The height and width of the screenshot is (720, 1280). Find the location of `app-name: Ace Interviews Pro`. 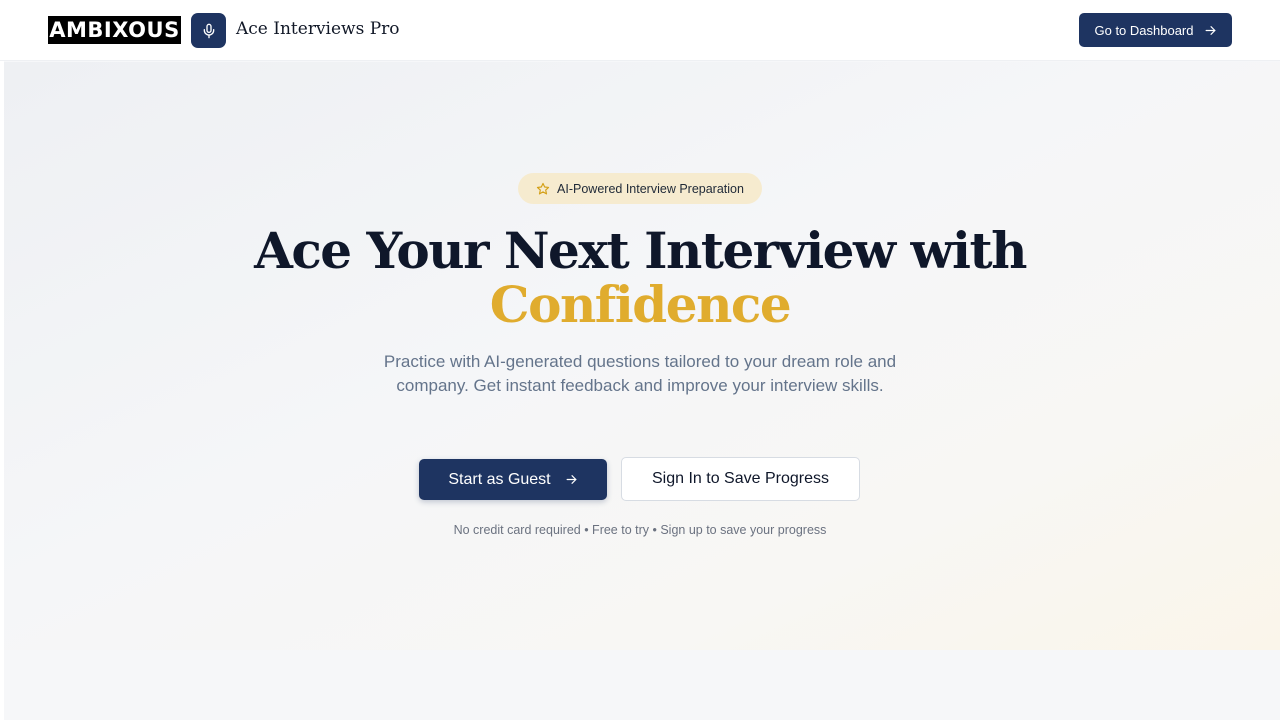

app-name: Ace Interviews Pro is located at coordinates (318, 29).